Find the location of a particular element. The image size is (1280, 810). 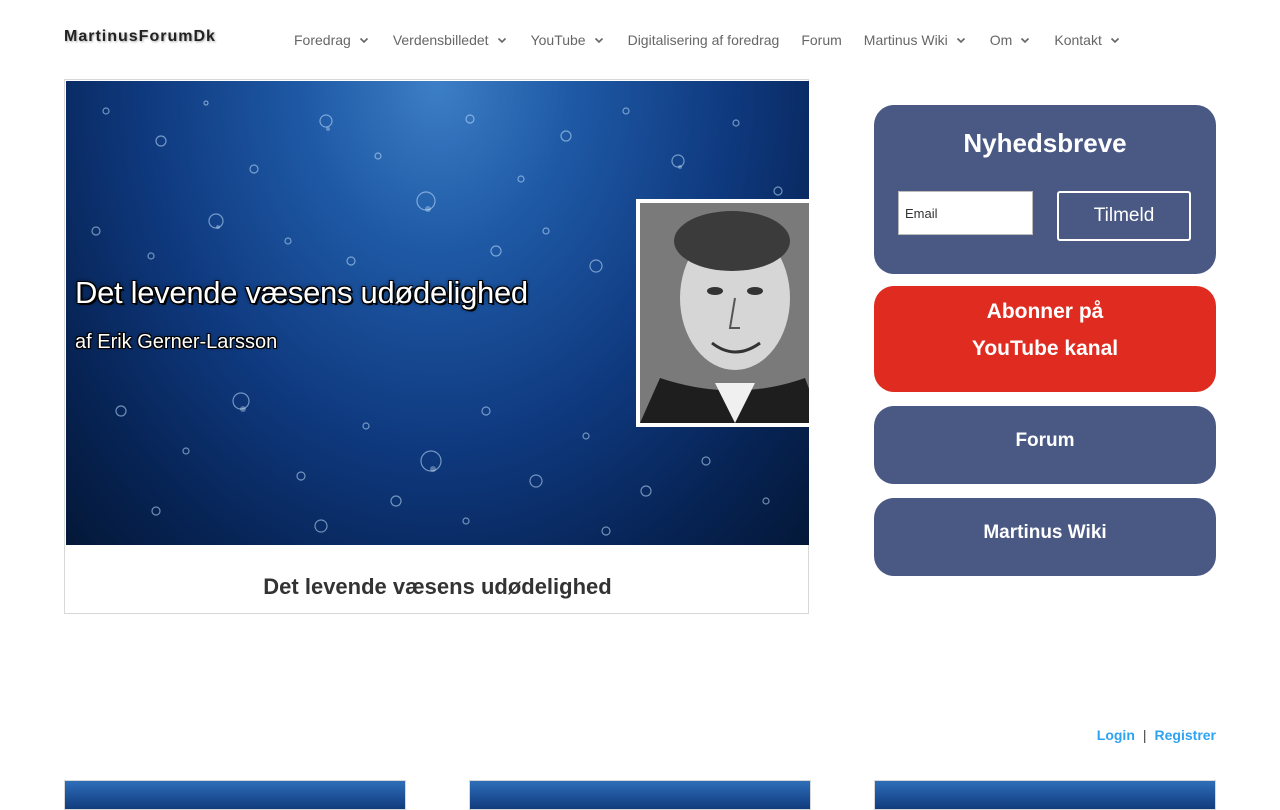

email-field is located at coordinates (965, 213).